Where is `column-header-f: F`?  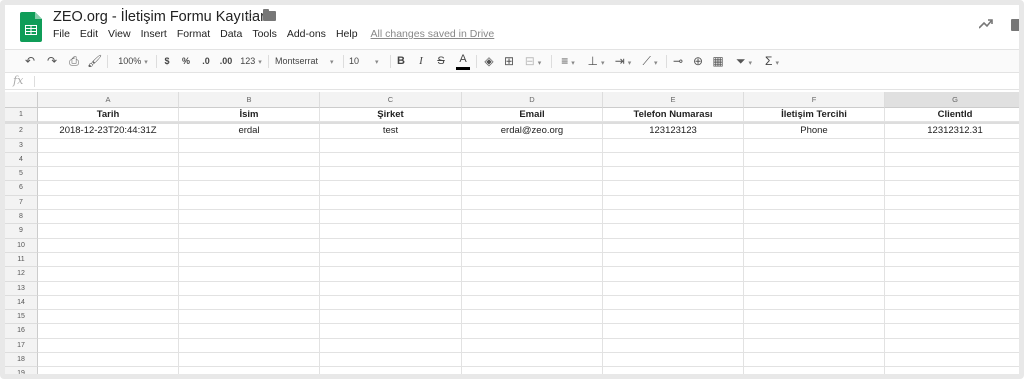 column-header-f: F is located at coordinates (814, 100).